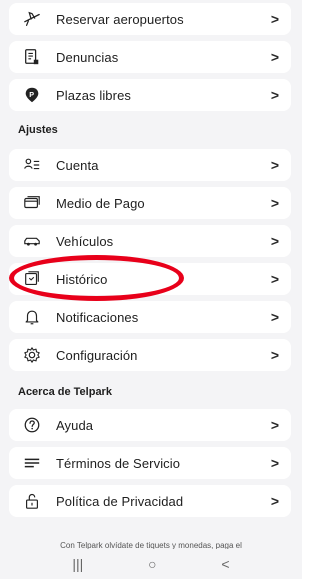 This screenshot has height=579, width=320. What do you see at coordinates (150, 425) in the screenshot?
I see `menu-item-ayuda: Ayuda >` at bounding box center [150, 425].